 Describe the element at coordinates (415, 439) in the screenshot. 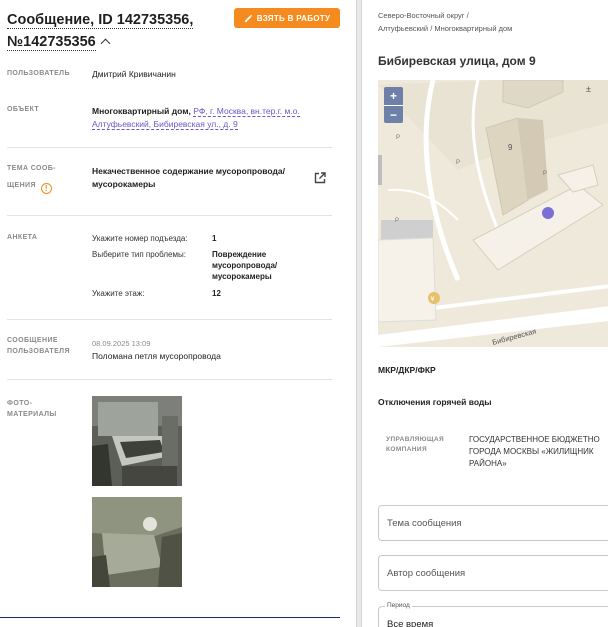

I see `org-label-1: УПРАВЛЯЮЩАЯ` at that location.